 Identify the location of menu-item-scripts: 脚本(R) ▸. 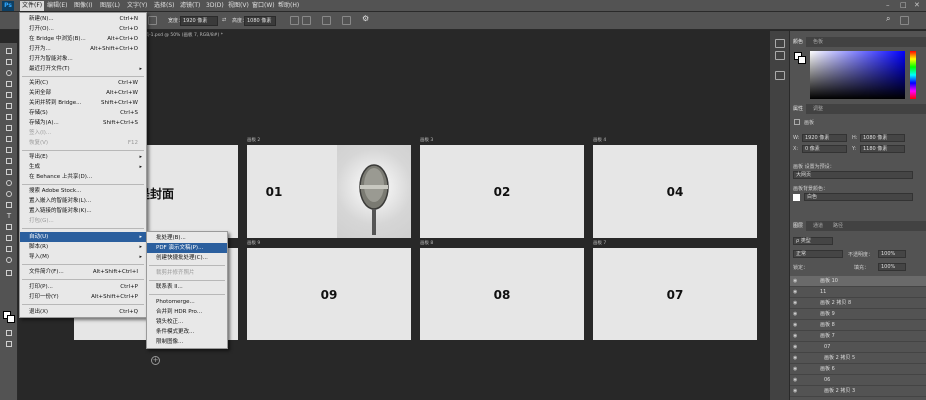
(83, 247).